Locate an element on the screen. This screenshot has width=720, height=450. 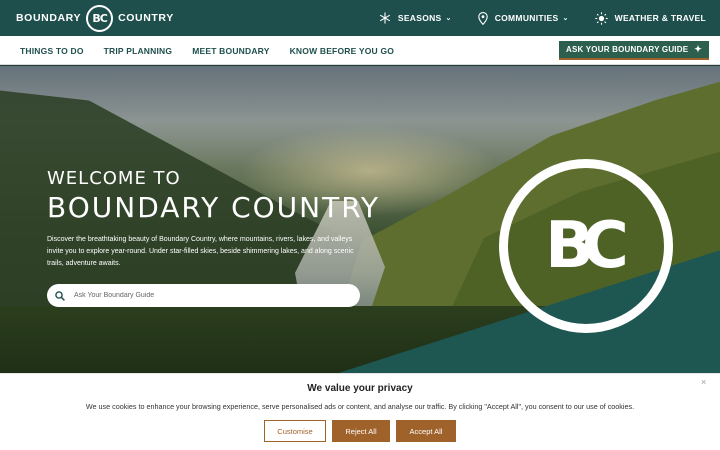
brand-logo: BOUNDARY BC COUNTRY is located at coordinates (95, 18).